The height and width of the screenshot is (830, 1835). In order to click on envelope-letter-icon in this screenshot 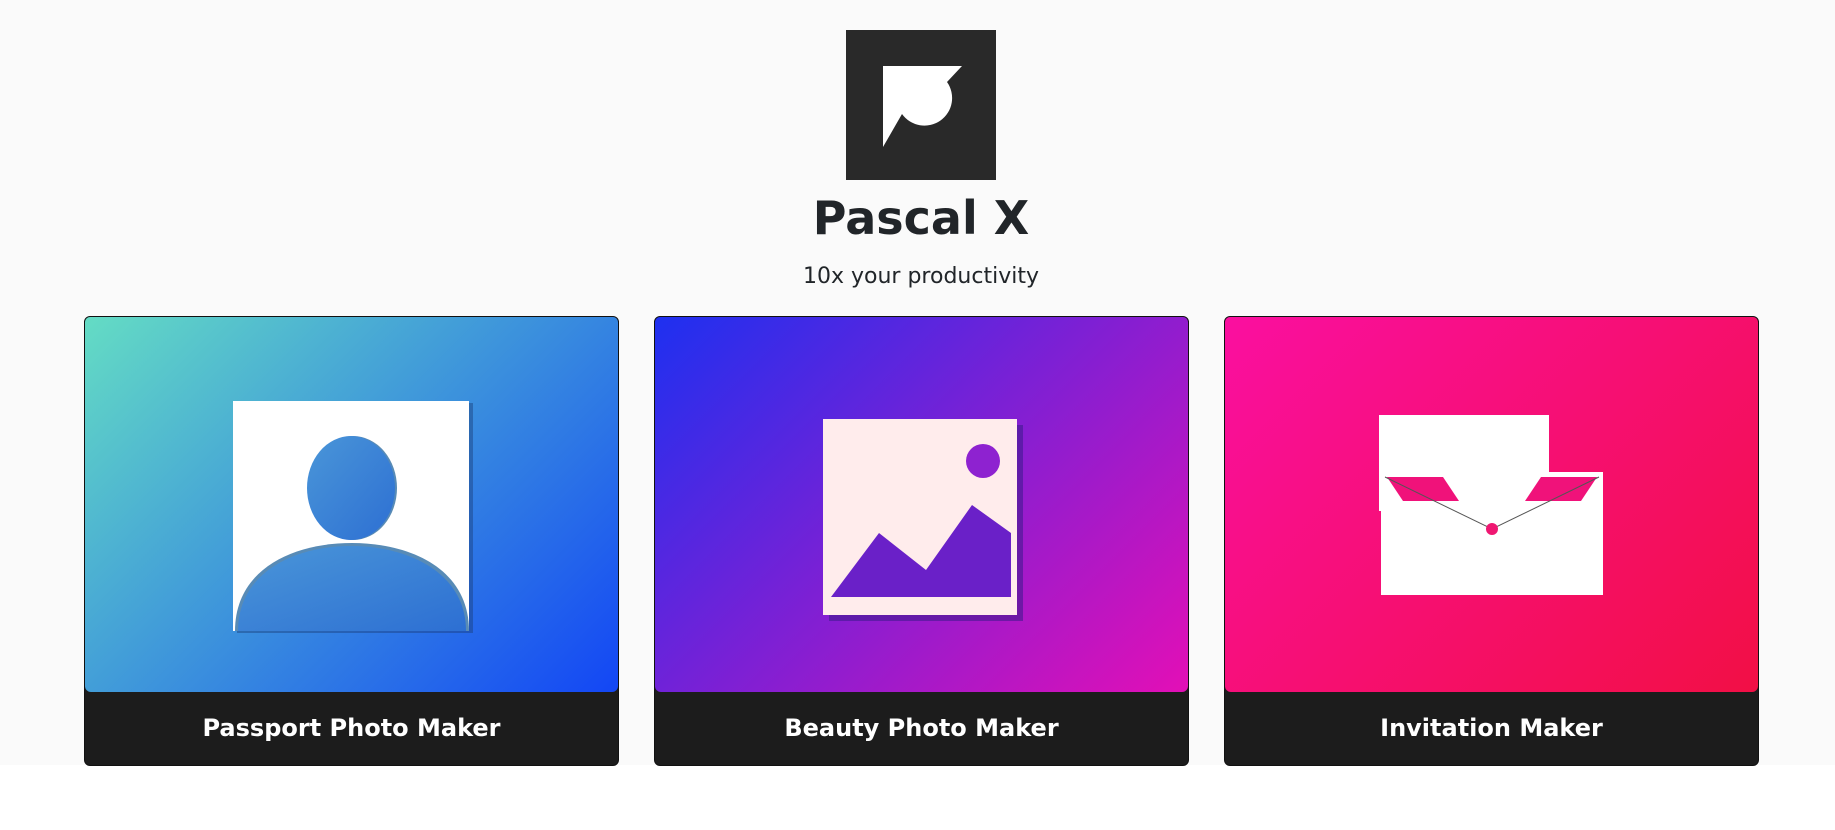, I will do `click(1491, 505)`.